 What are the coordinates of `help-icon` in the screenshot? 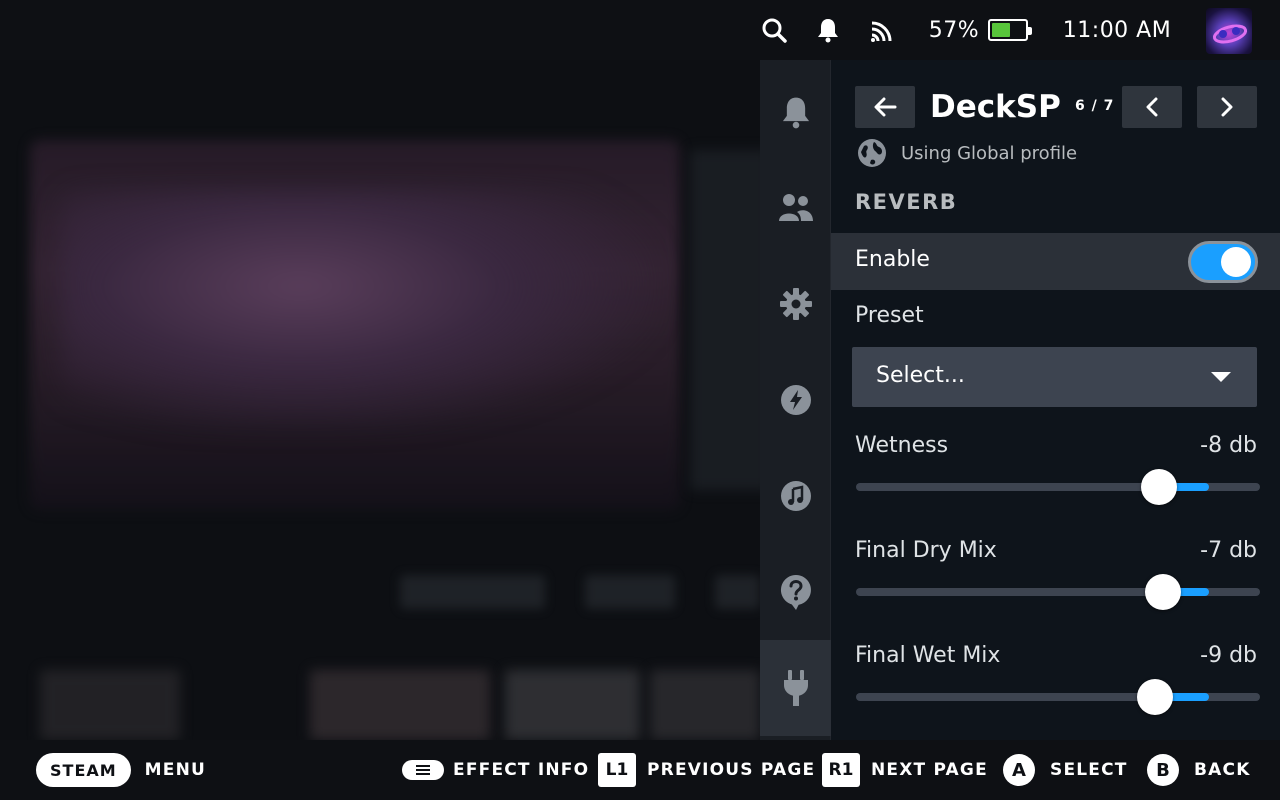 It's located at (795, 592).